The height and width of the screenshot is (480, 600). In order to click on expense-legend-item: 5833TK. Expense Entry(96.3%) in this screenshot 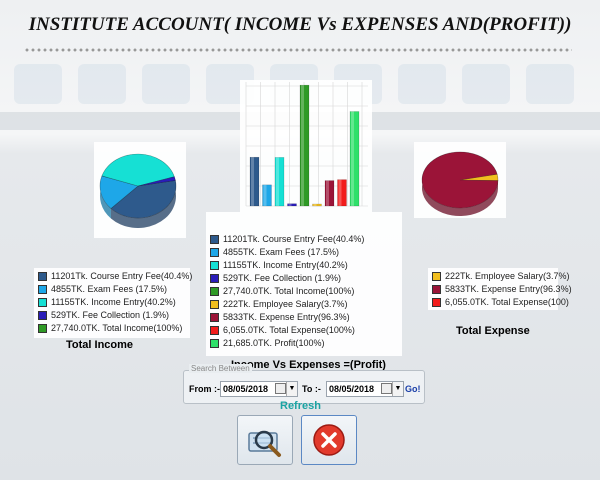, I will do `click(502, 289)`.